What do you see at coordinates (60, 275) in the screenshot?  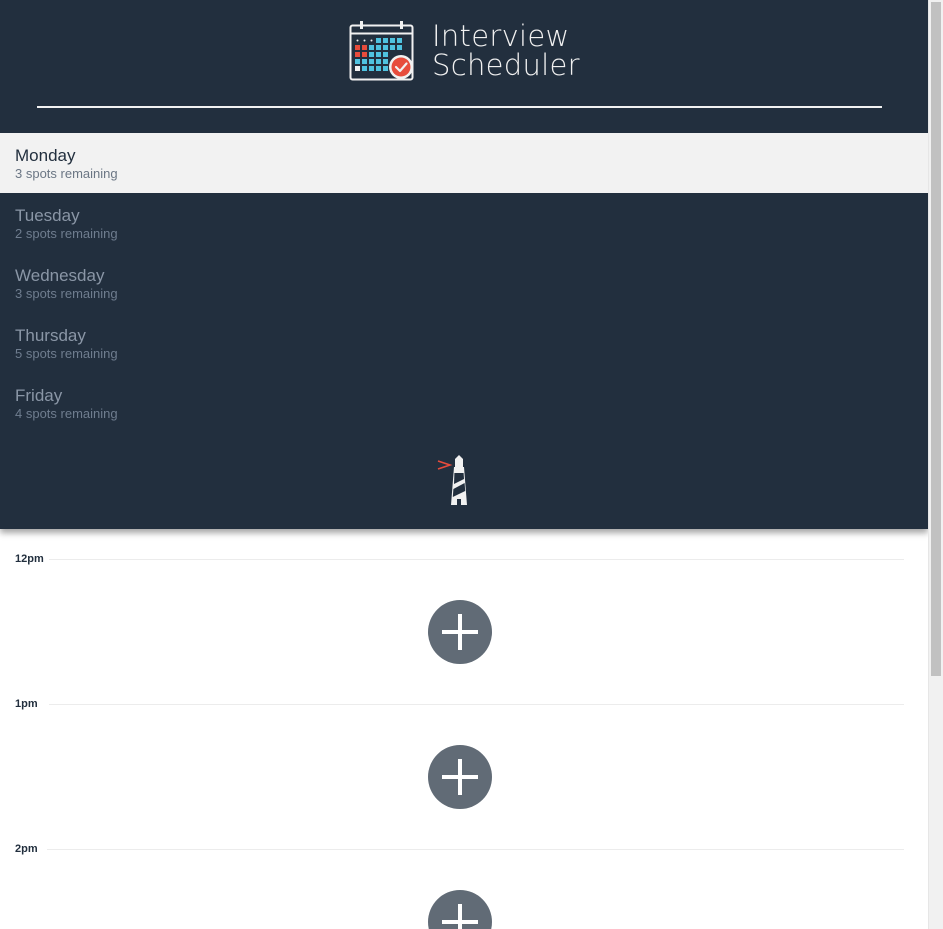 I see `day-name: Wednesday` at bounding box center [60, 275].